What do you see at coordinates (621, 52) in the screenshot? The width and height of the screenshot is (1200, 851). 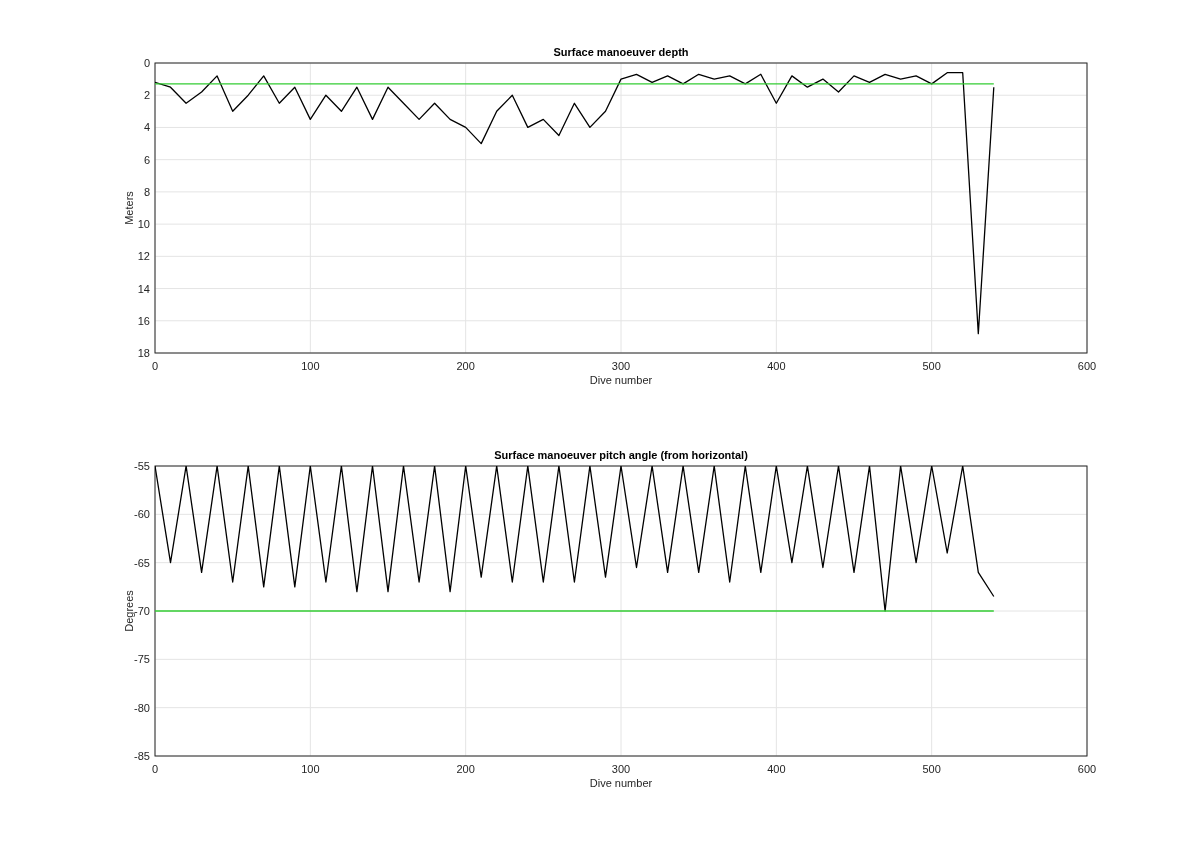 I see `chart-title: Surface manoeuver depth` at bounding box center [621, 52].